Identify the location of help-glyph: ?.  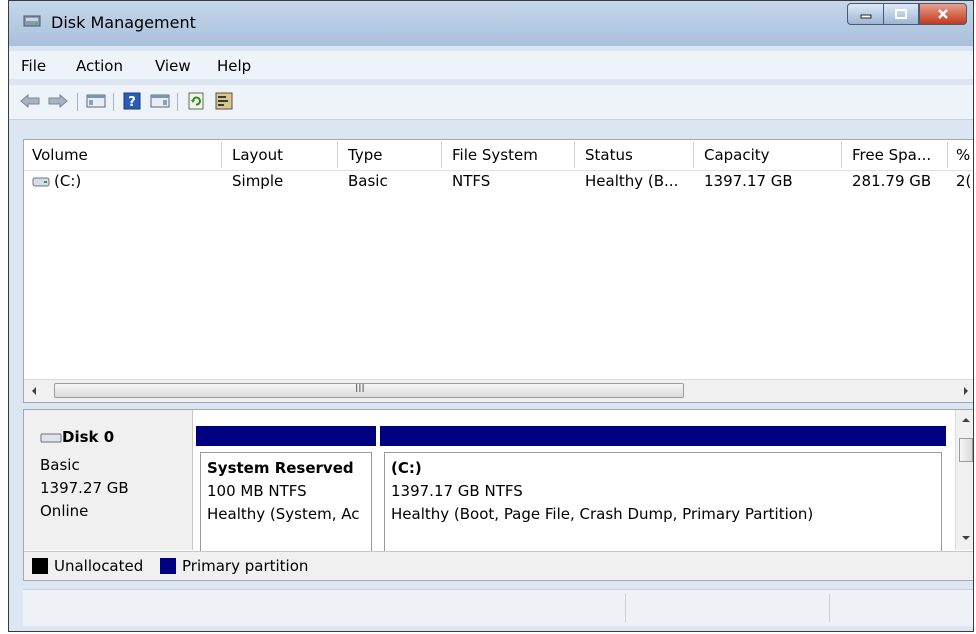
(132, 102).